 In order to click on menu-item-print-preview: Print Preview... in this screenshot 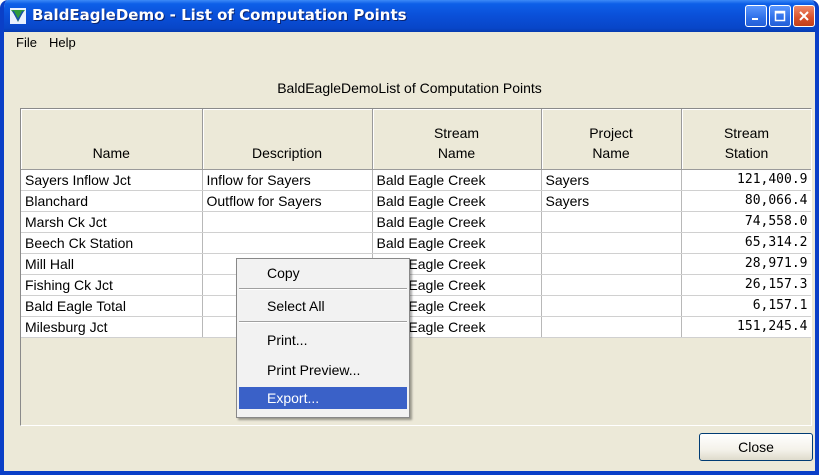, I will do `click(323, 370)`.